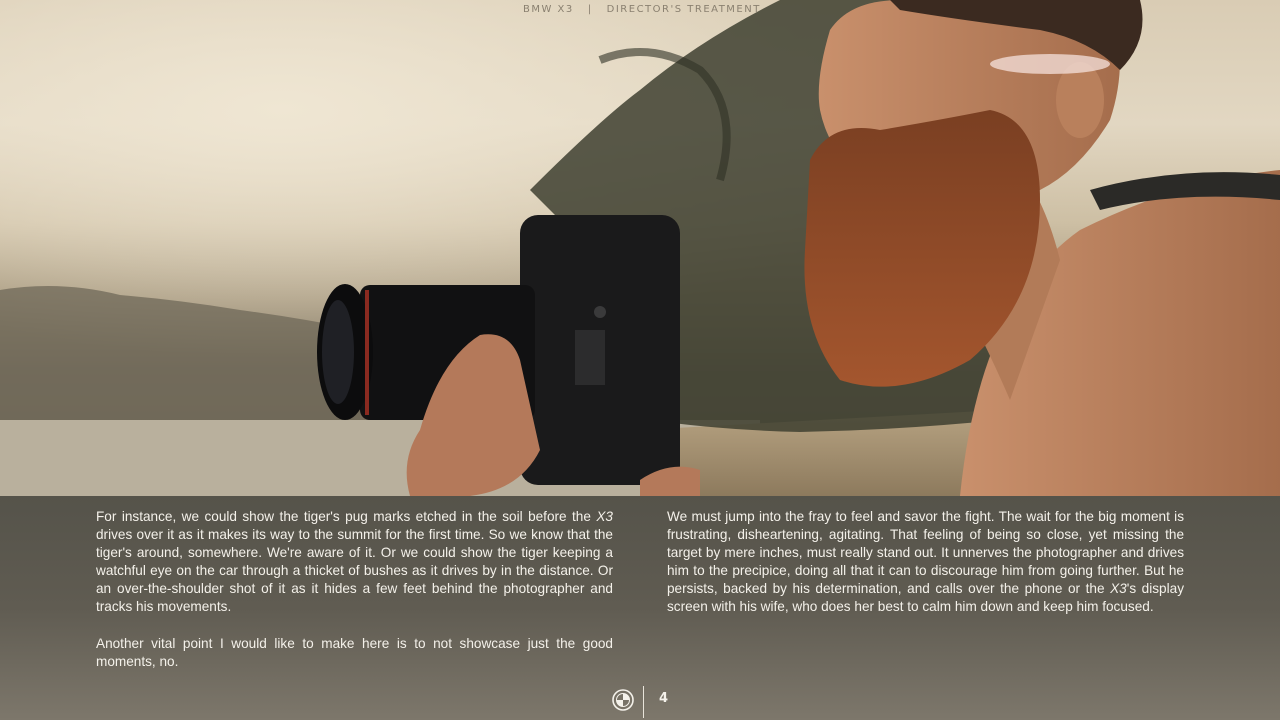 The width and height of the screenshot is (1280, 720). What do you see at coordinates (664, 698) in the screenshot?
I see `page-number: 4` at bounding box center [664, 698].